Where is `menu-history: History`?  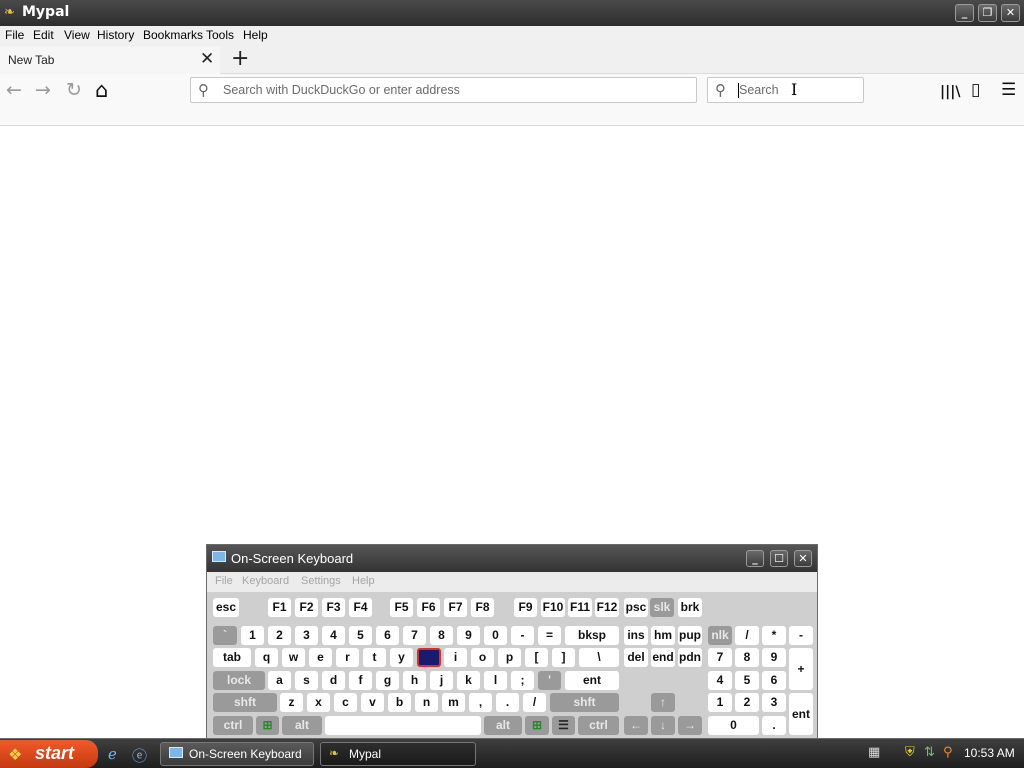 menu-history: History is located at coordinates (115, 35).